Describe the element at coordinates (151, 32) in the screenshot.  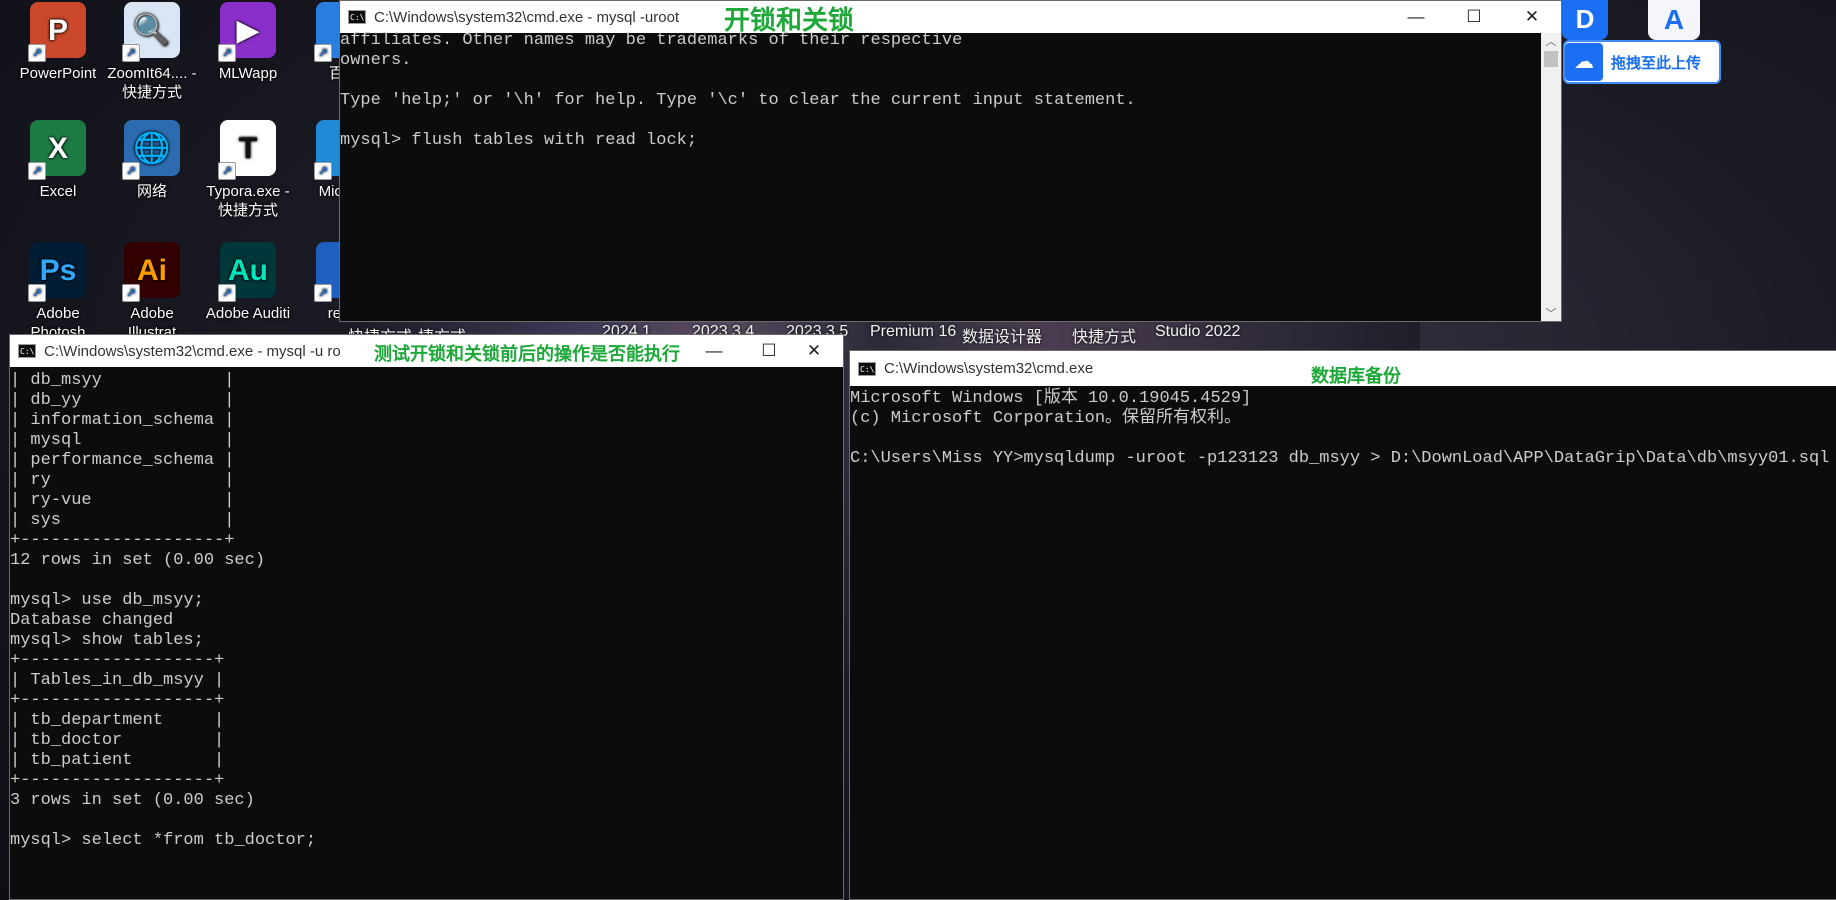
I see `app-icon: 🔍 ↗` at that location.